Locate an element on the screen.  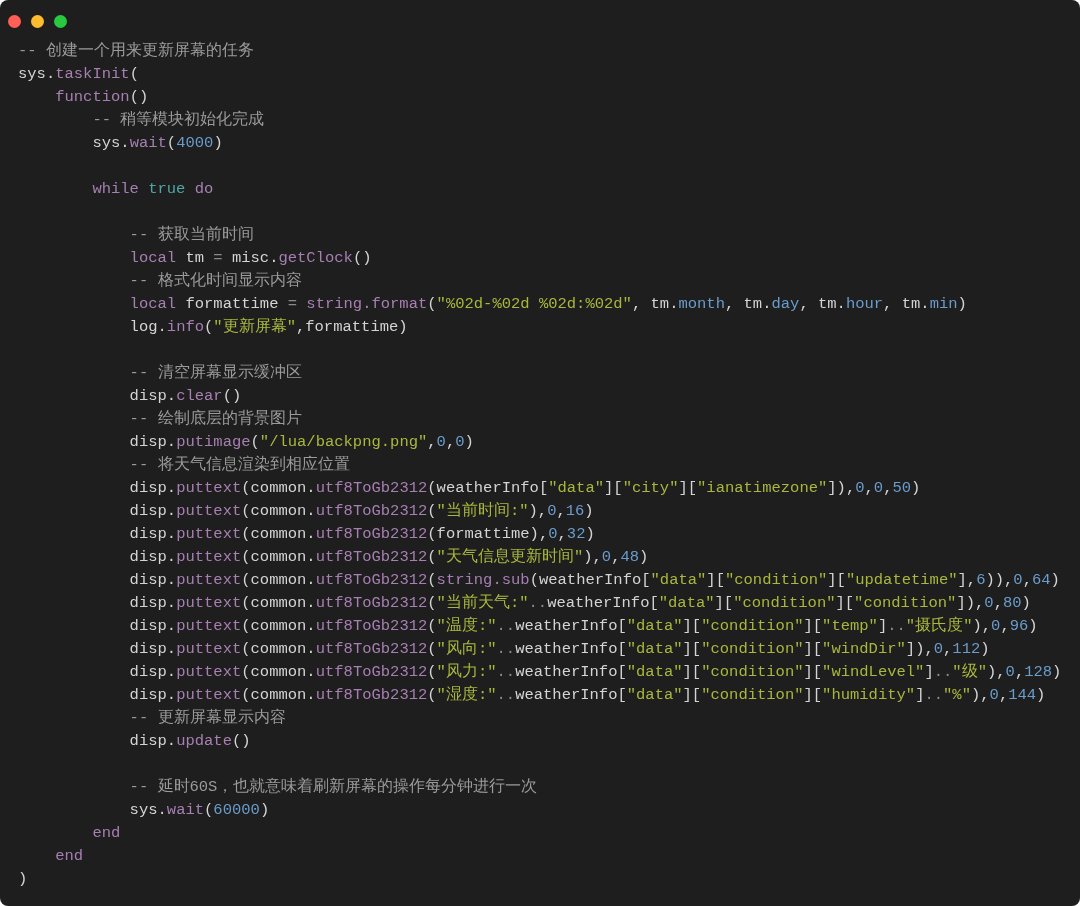
code-line: disp.puttext(common.utf8ToGb2312("湿度:"..weatherInfo["data"]["condition"]["humidity"].."%"),0,144) is located at coordinates (587, 695).